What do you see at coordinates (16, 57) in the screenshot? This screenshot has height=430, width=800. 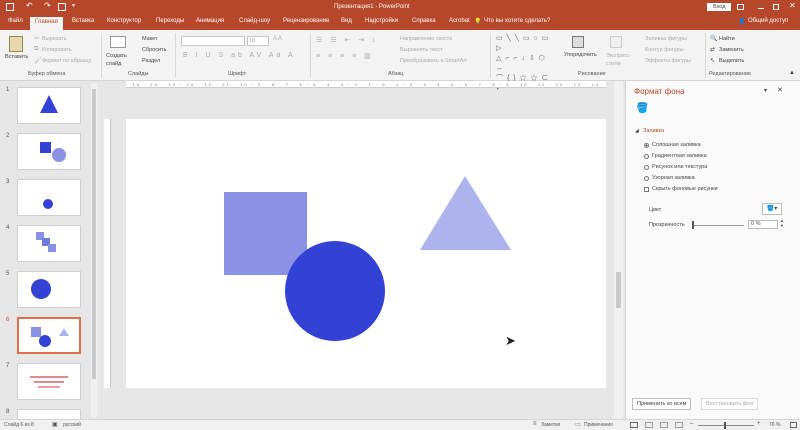 I see `paste-button: Вставить` at bounding box center [16, 57].